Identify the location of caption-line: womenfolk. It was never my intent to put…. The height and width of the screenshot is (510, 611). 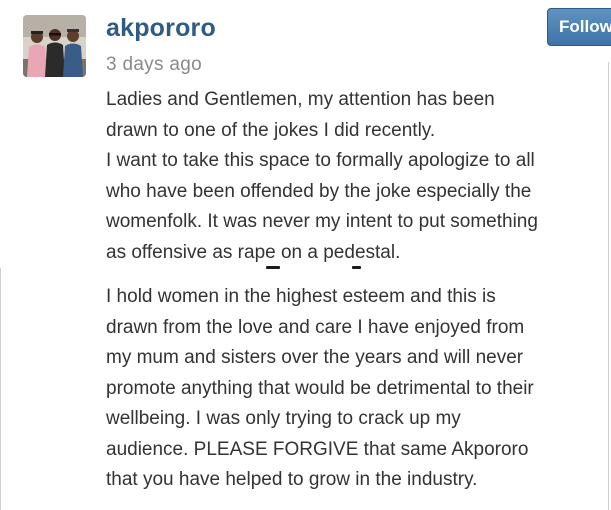
(322, 221).